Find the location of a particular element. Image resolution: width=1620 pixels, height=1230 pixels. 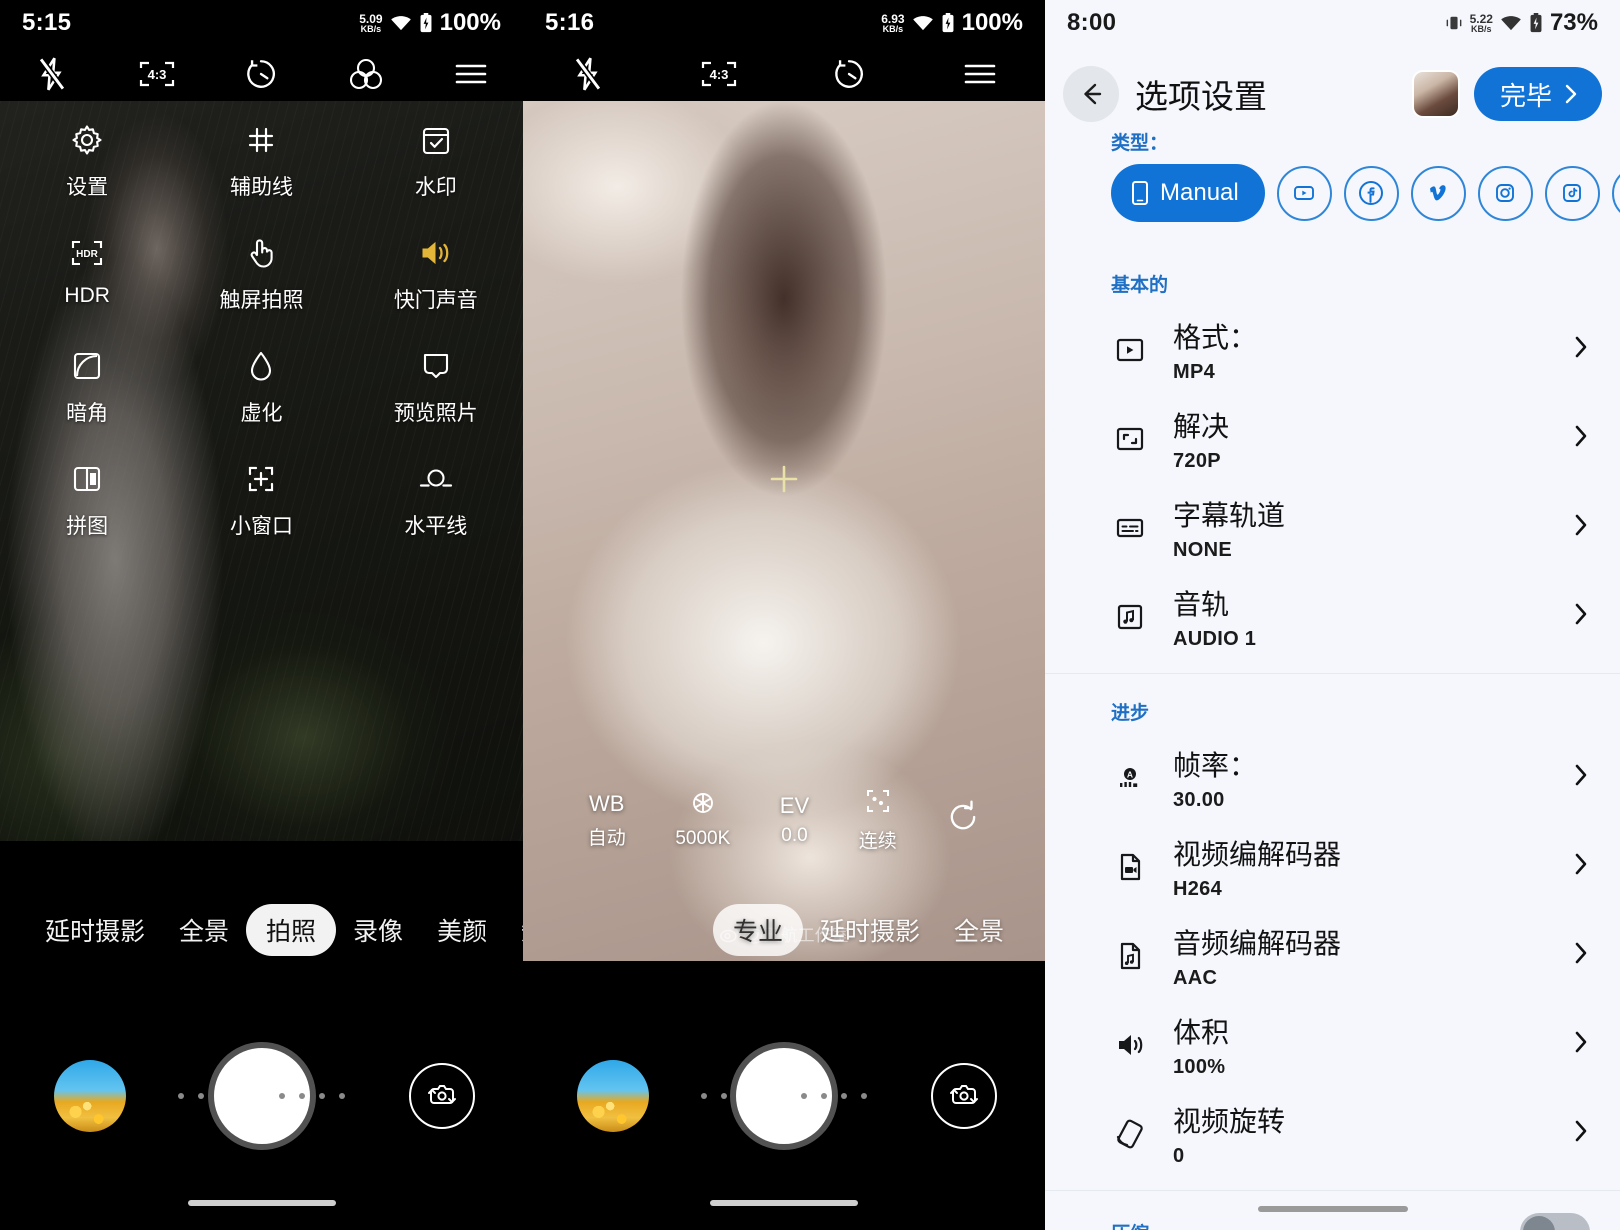

row-audio-codec: 音频编解码器 AAC is located at coordinates (1332, 955).